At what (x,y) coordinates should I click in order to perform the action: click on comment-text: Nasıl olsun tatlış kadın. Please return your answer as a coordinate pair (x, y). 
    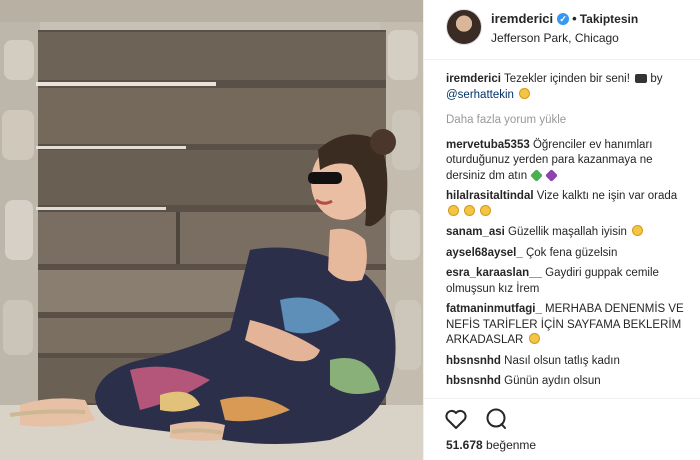
    Looking at the image, I should click on (562, 360).